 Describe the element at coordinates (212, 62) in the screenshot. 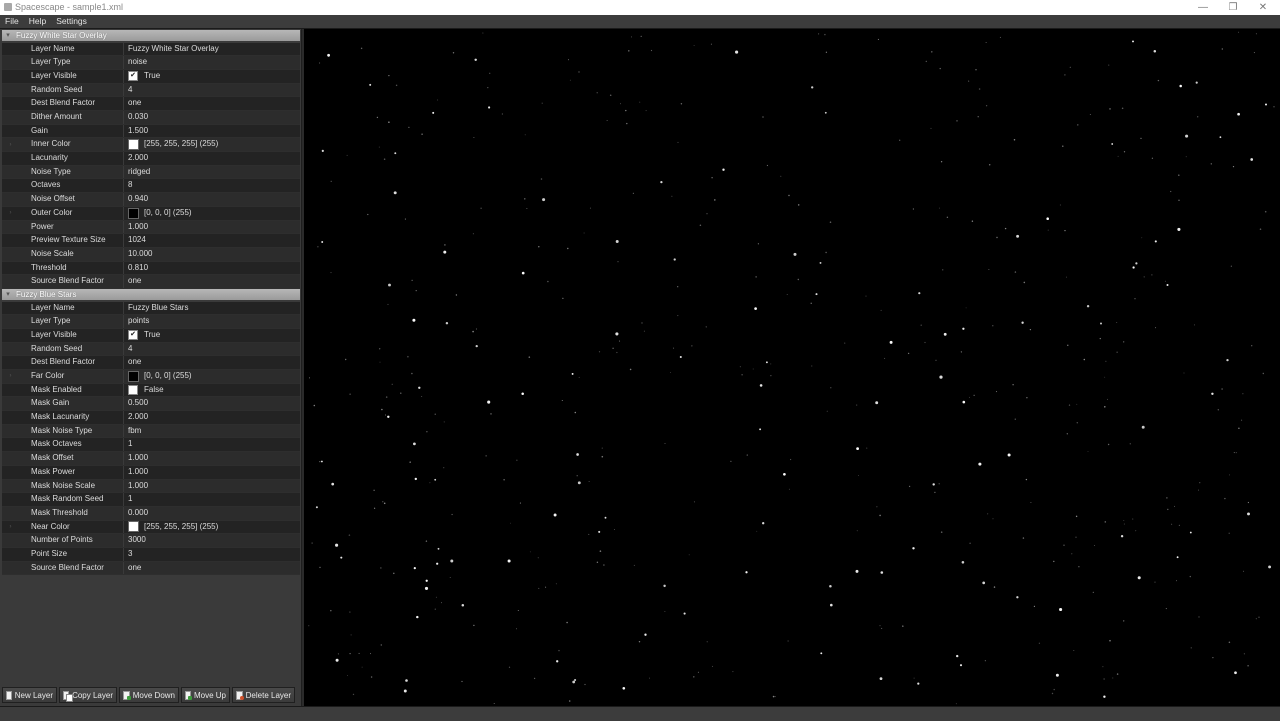

I see `property-value: noise` at that location.